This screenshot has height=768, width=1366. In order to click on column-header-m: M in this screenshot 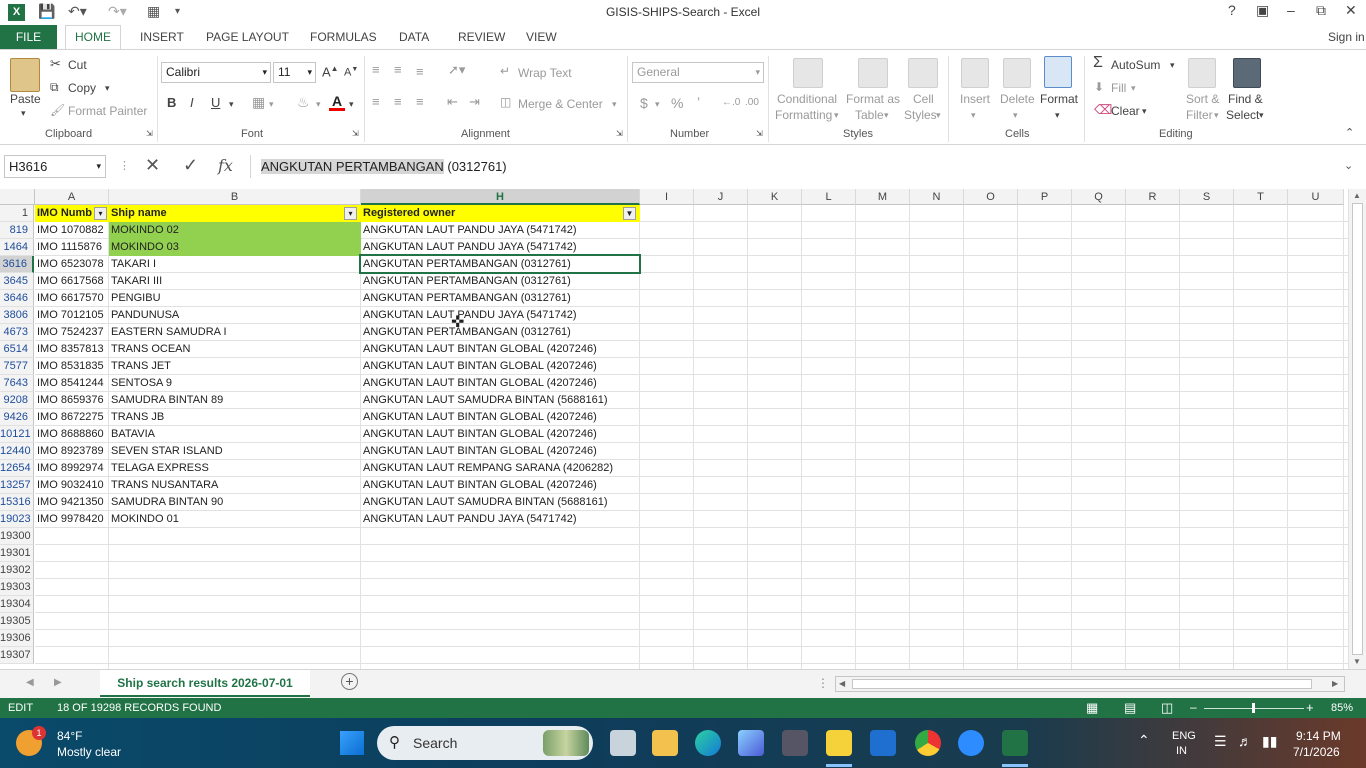, I will do `click(883, 197)`.